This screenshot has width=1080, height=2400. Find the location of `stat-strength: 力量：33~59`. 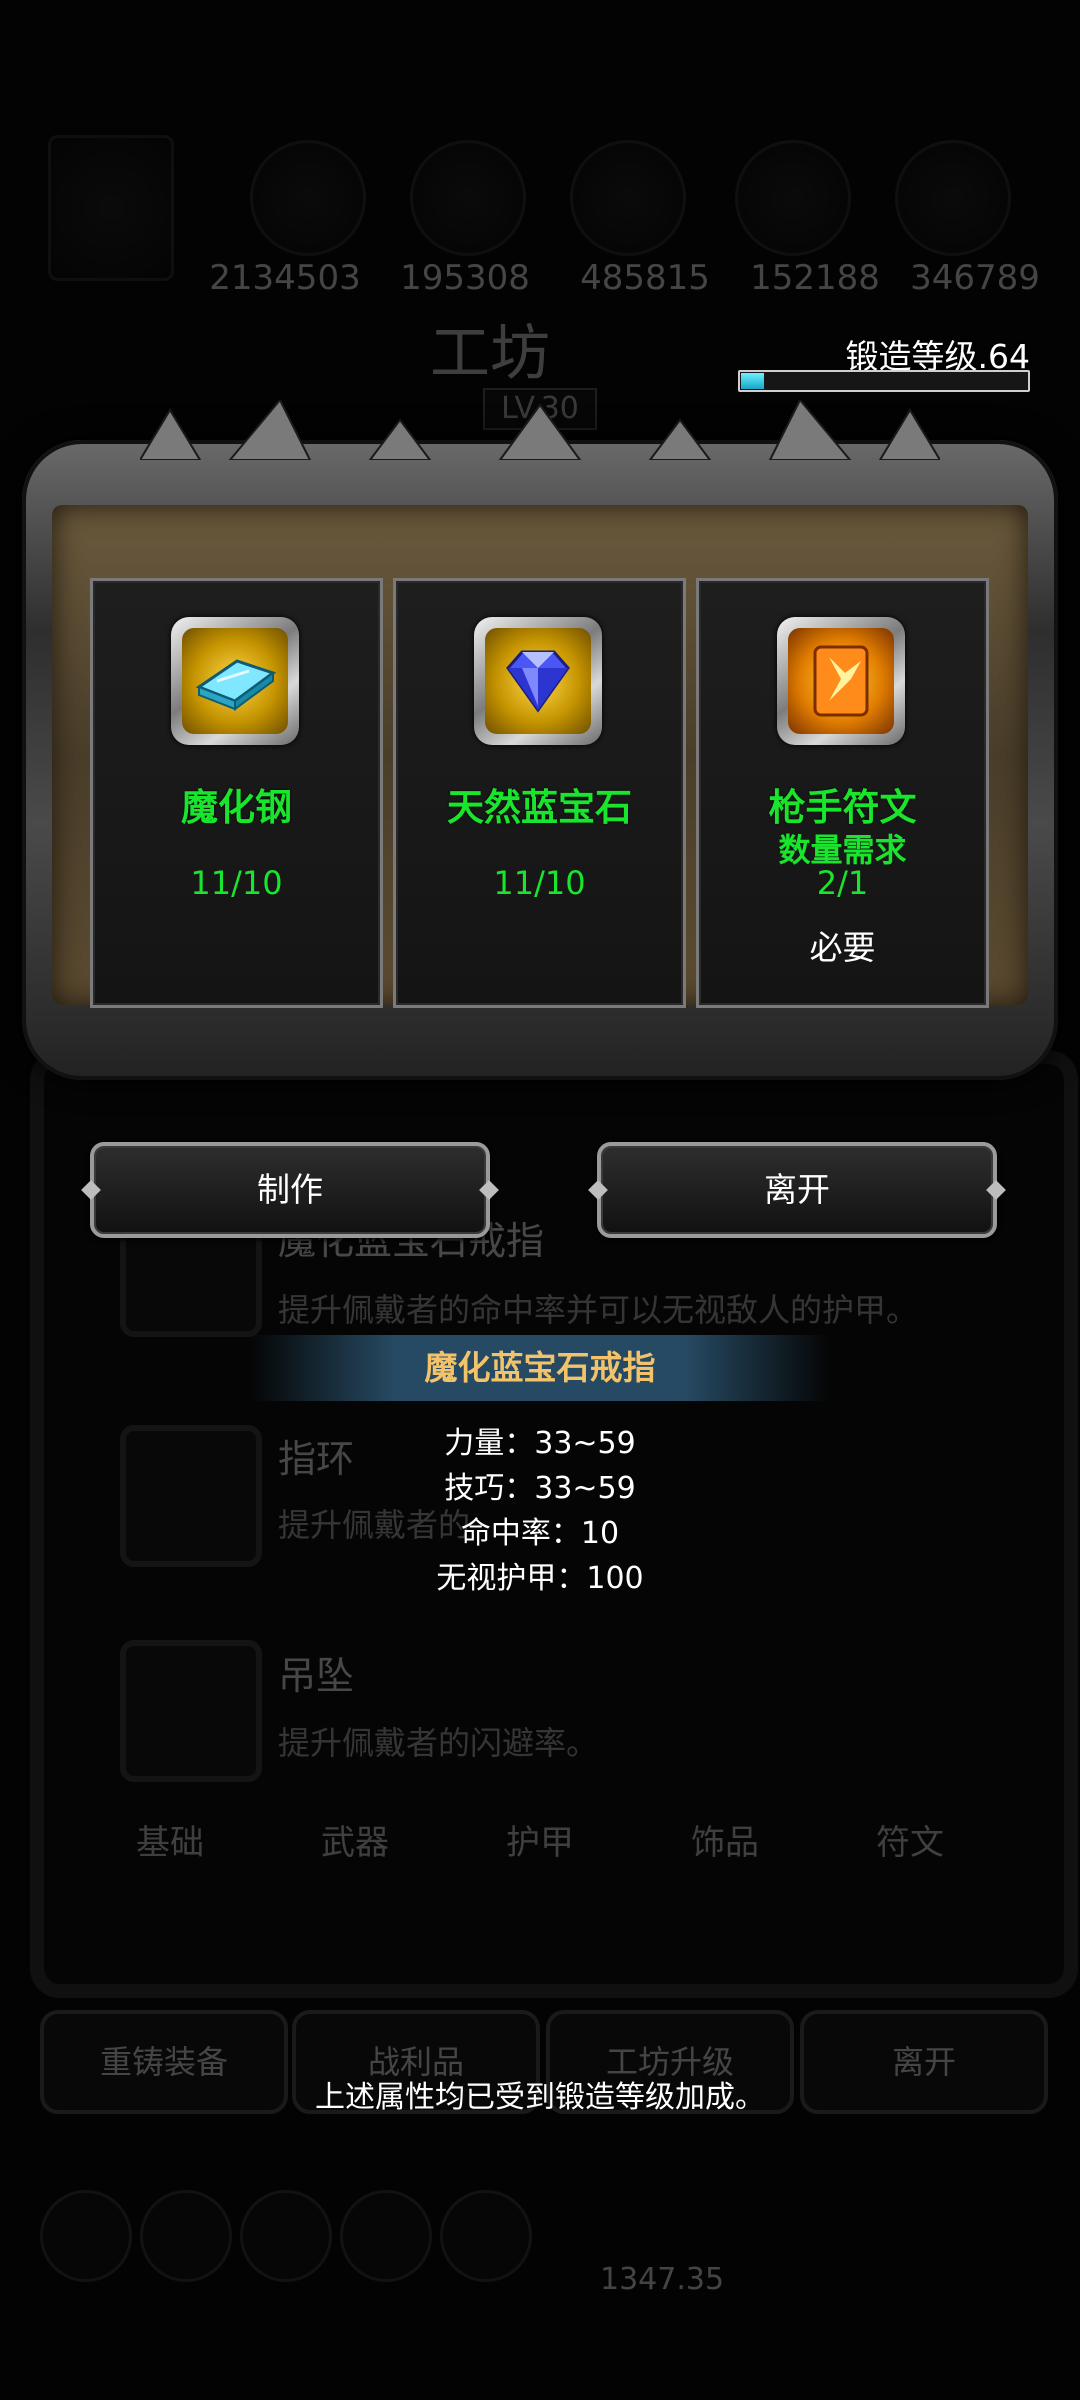

stat-strength: 力量：33~59 is located at coordinates (540, 1443).